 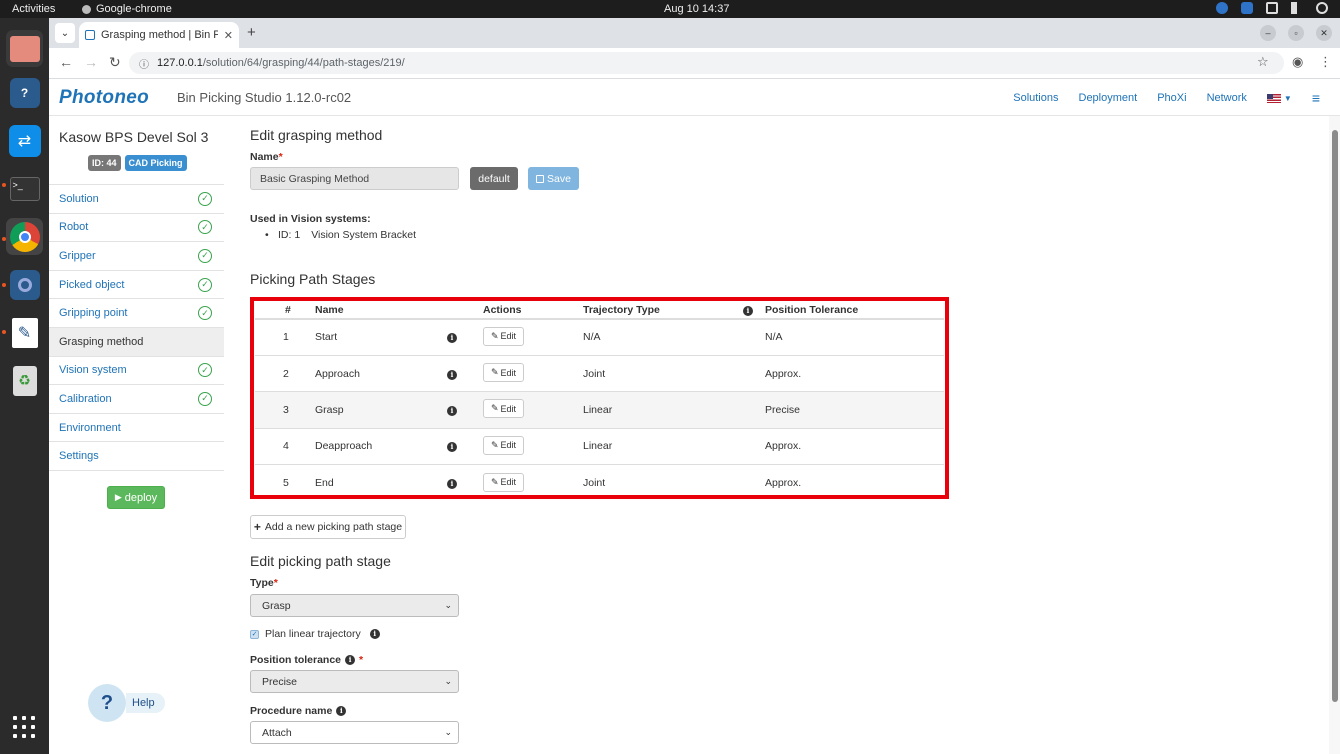 What do you see at coordinates (282, 447) in the screenshot?
I see `row-num: 4` at bounding box center [282, 447].